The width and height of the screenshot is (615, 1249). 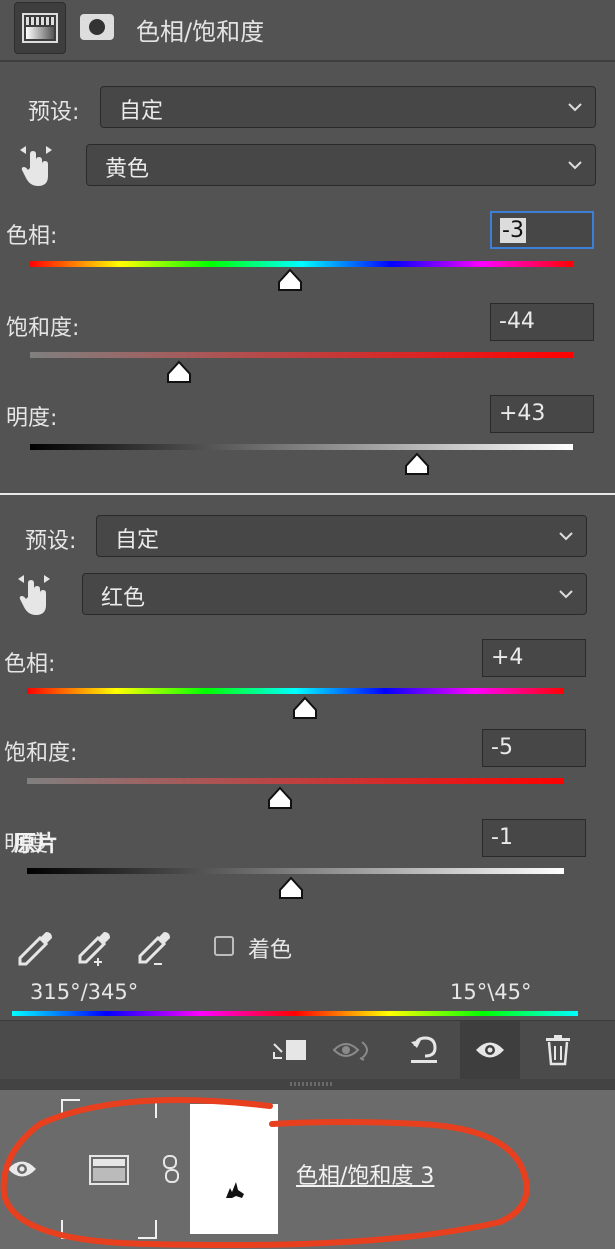 I want to click on trash-icon, so click(x=558, y=1050).